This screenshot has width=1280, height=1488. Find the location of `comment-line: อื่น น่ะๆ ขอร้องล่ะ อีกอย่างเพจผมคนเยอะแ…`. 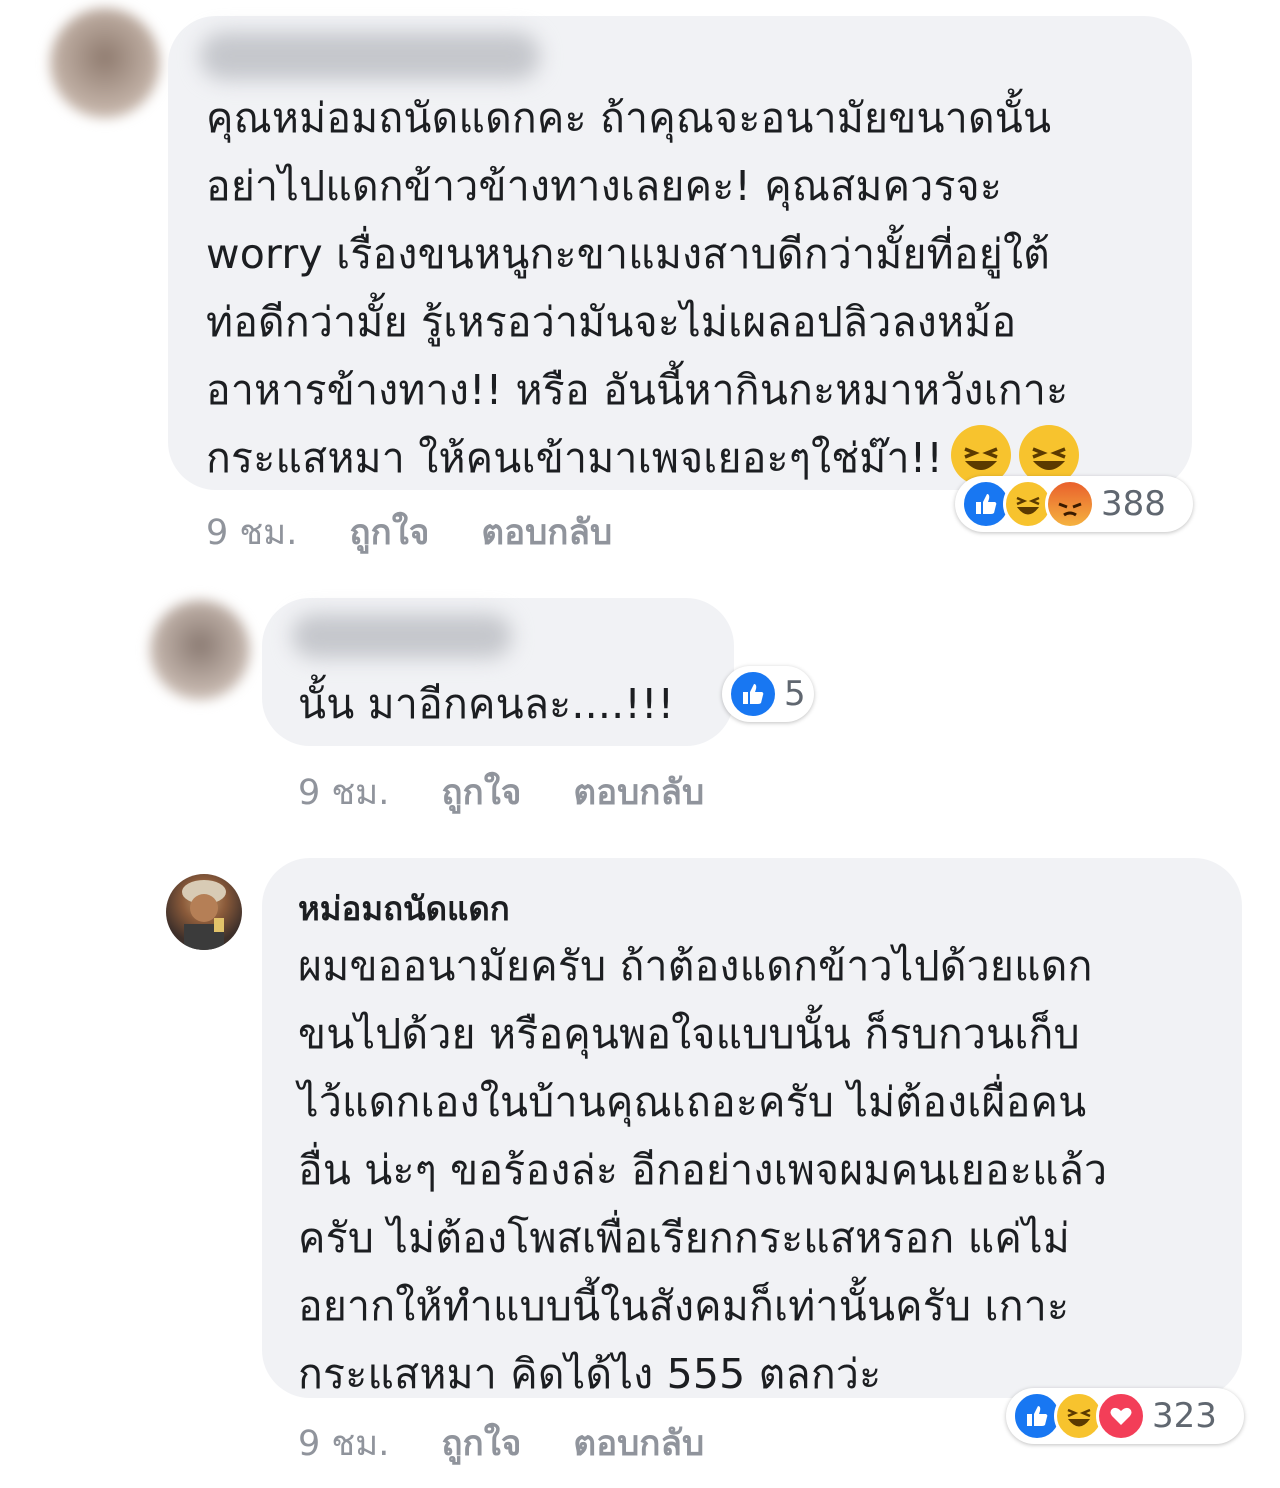

comment-line: อื่น น่ะๆ ขอร้องล่ะ อีกอย่างเพจผมคนเยอะแ… is located at coordinates (703, 1170).